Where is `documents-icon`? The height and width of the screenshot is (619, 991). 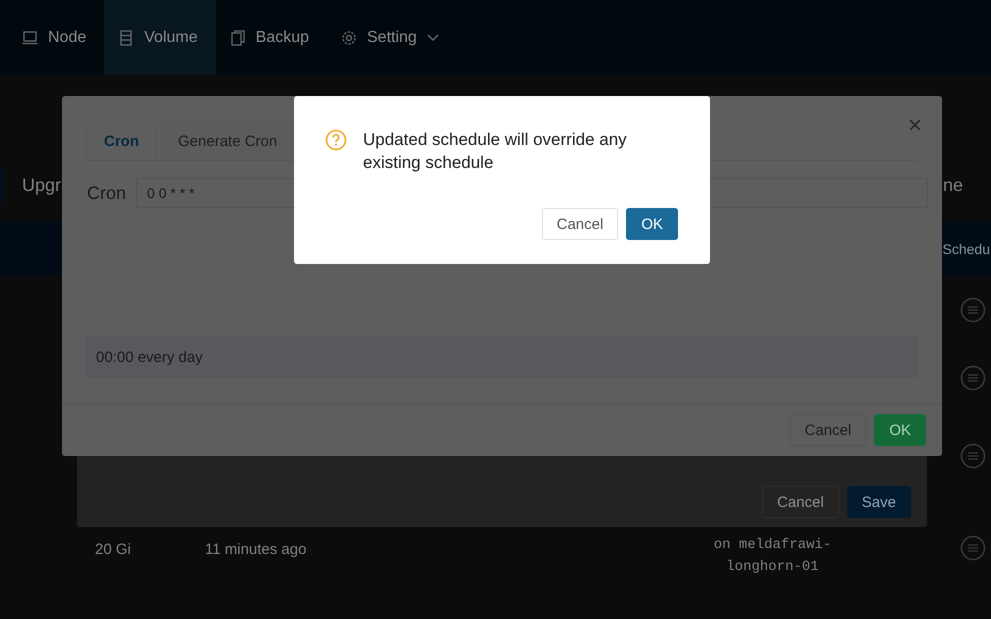
documents-icon is located at coordinates (238, 38).